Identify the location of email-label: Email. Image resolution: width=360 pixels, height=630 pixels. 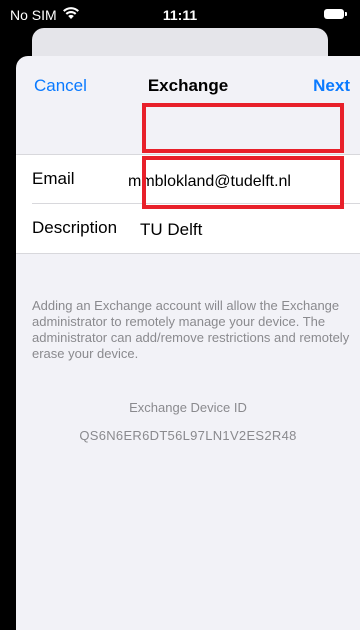
(53, 178).